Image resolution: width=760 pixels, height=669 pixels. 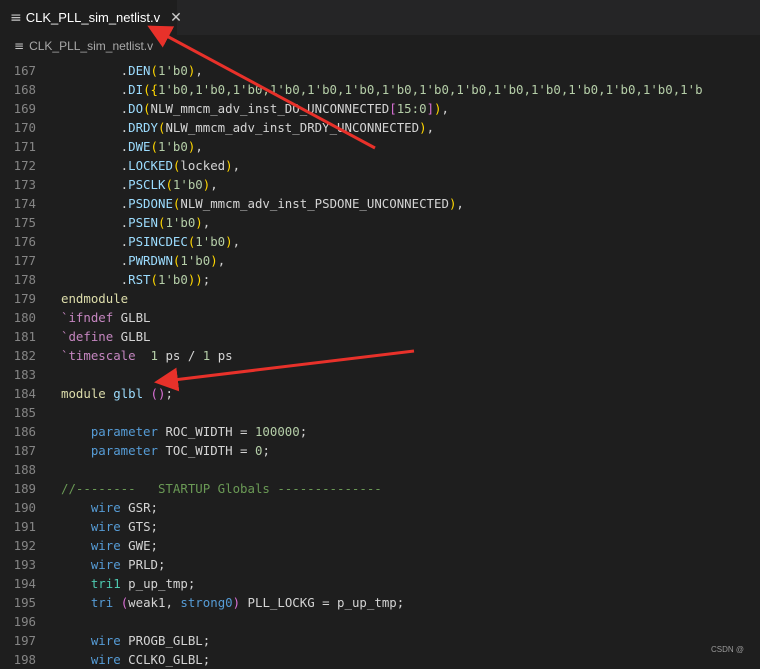 What do you see at coordinates (284, 370) in the screenshot?
I see `arrow-to-module` at bounding box center [284, 370].